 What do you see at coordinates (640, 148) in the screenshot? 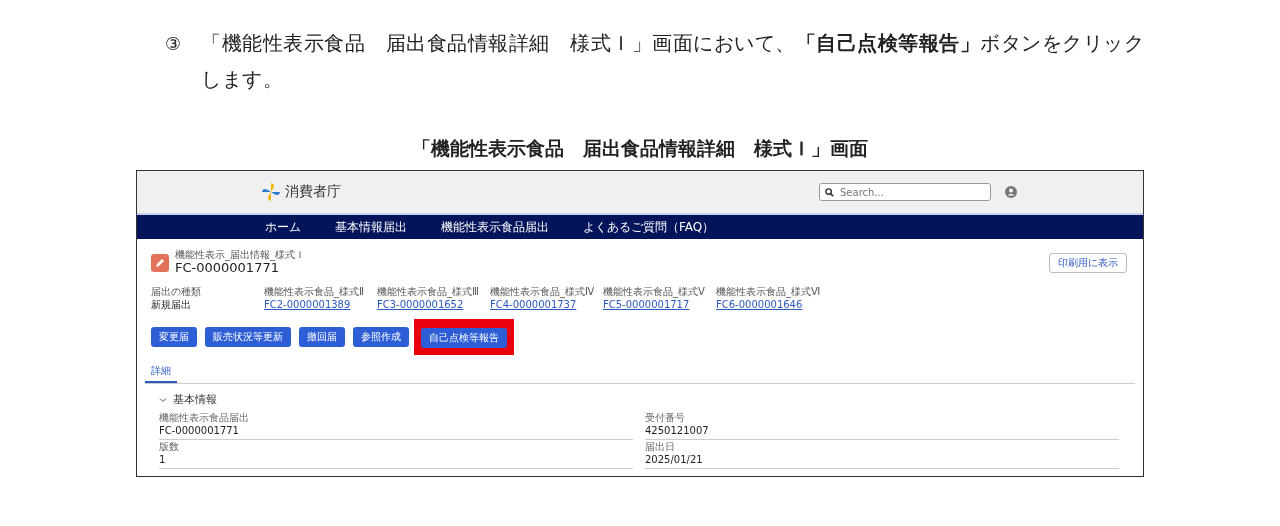
I see `figure-caption: 「機能性表示食品 届出食品情報詳細 様式Ｉ」画面` at bounding box center [640, 148].